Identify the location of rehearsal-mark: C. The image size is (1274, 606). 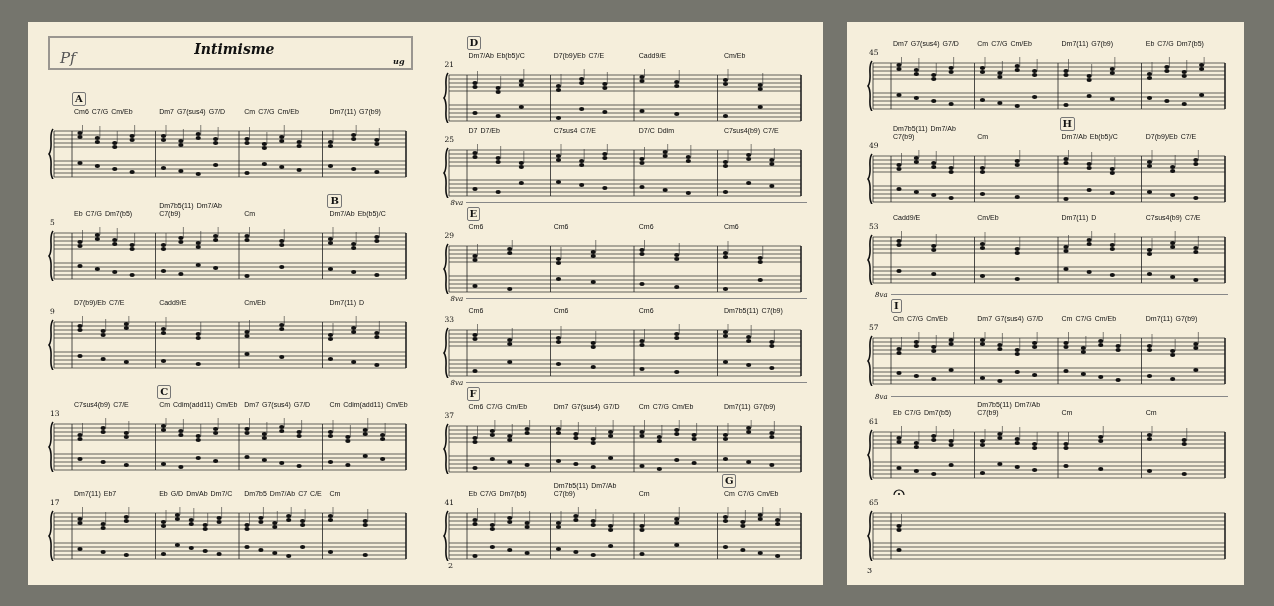
(164, 391).